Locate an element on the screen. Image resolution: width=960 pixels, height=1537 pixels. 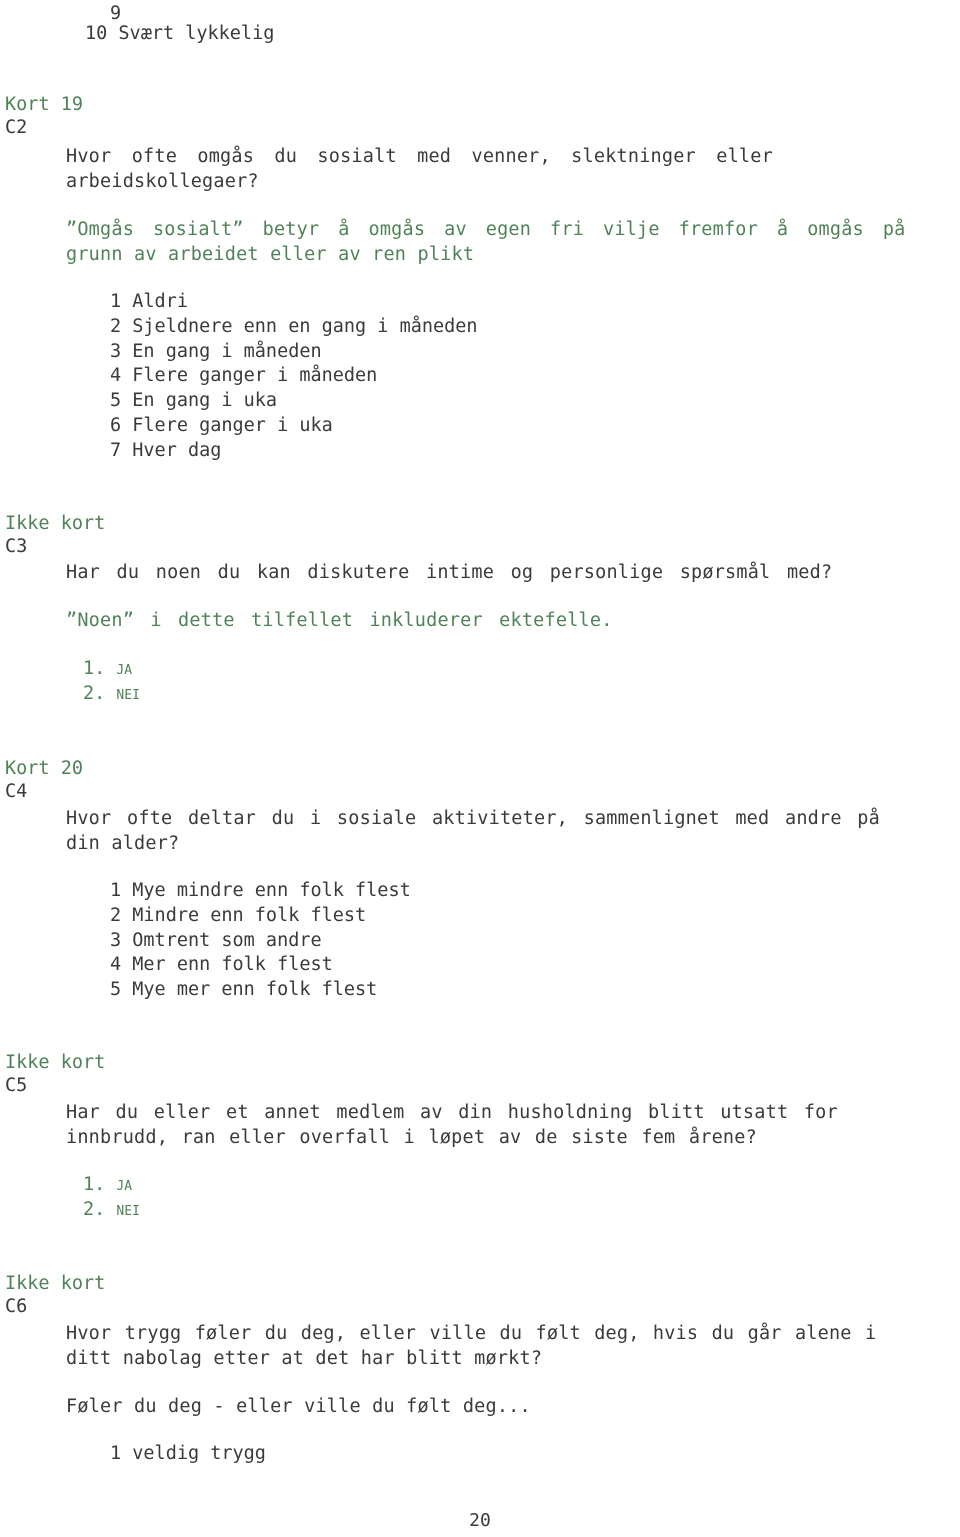
option-item: 1 Aldri is located at coordinates (294, 302).